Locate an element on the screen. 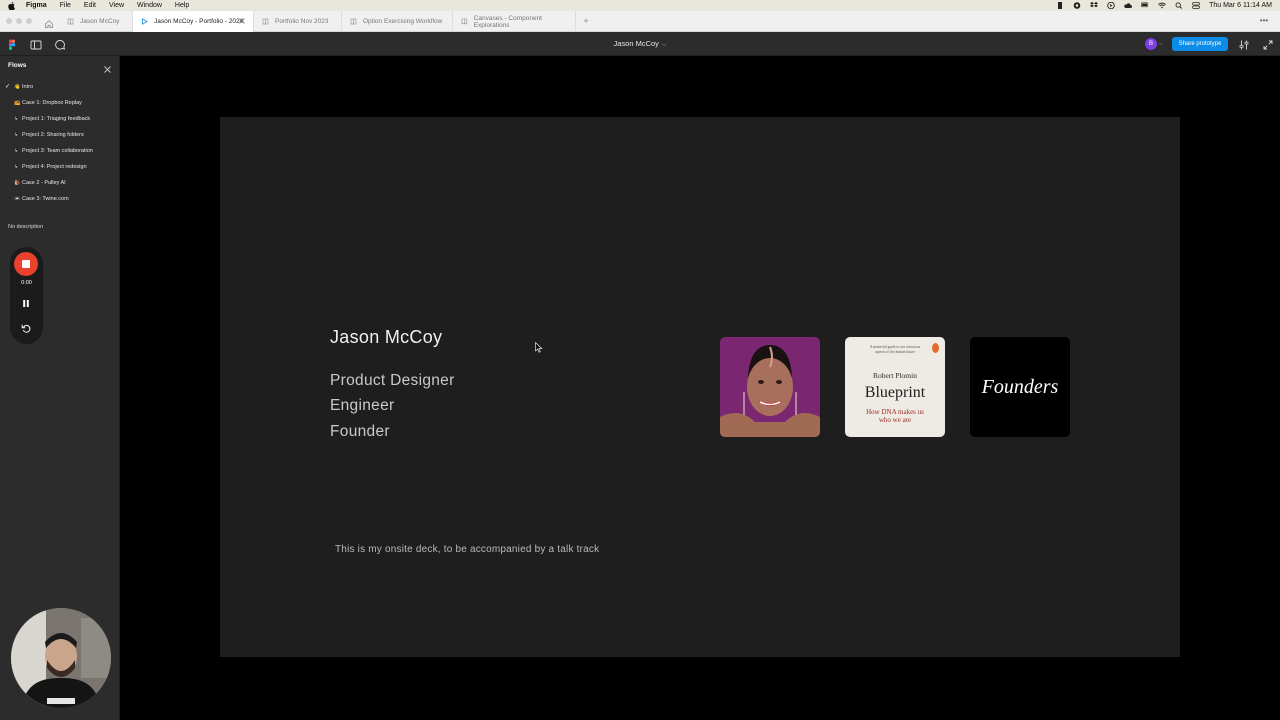  document-title: Jason McCoy ⌵ is located at coordinates (640, 44).